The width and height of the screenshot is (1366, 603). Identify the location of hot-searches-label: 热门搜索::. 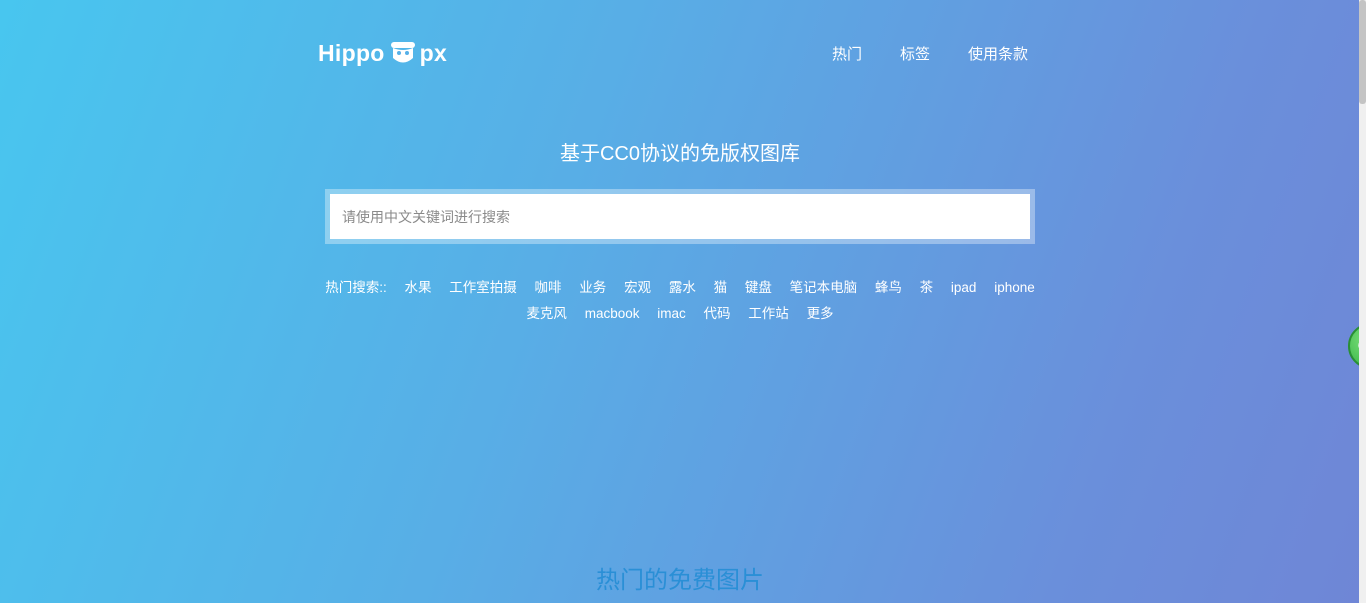
(356, 287).